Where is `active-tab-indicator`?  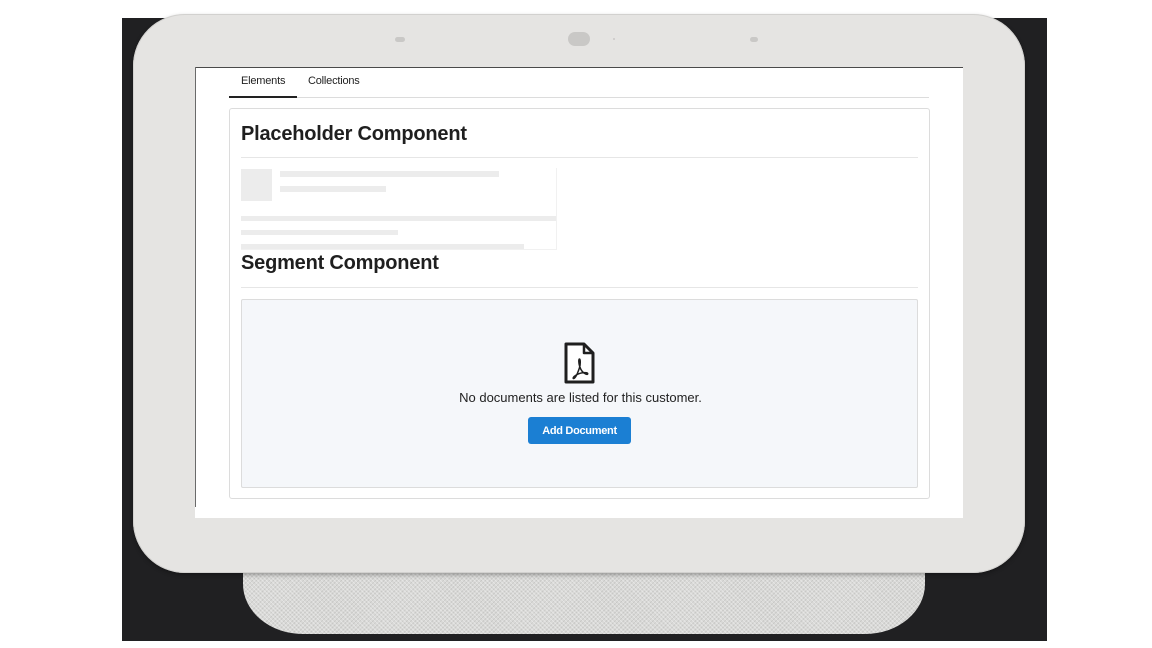 active-tab-indicator is located at coordinates (263, 97).